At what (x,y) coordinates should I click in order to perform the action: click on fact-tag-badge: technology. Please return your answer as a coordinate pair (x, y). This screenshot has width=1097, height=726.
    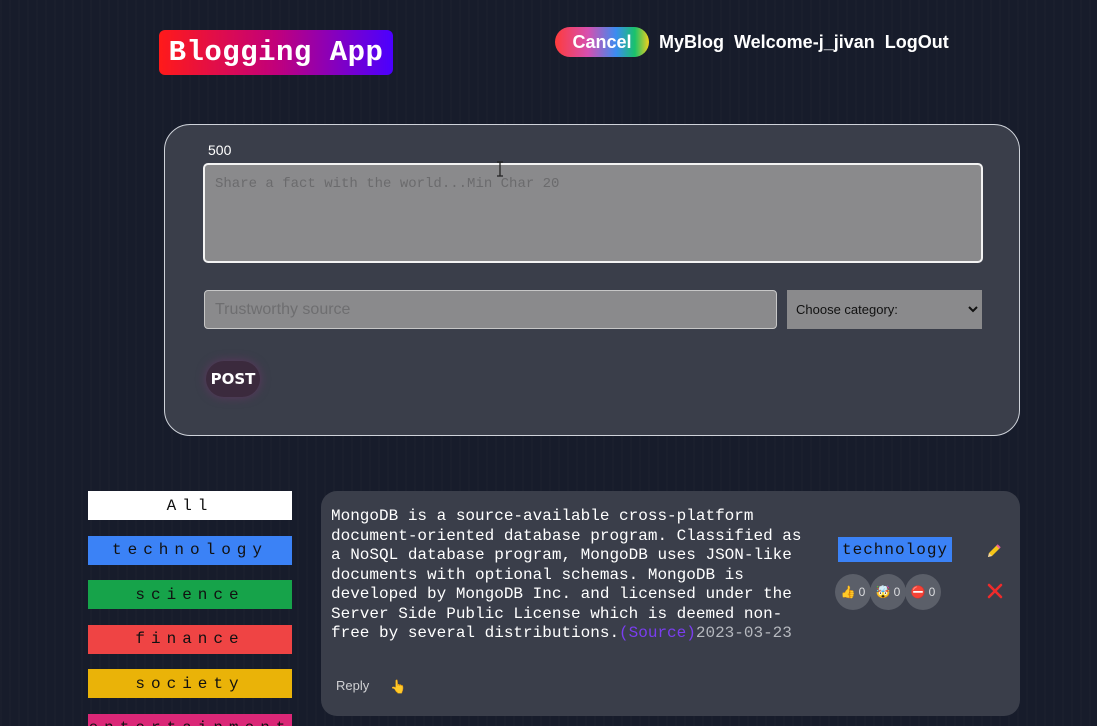
    Looking at the image, I should click on (895, 549).